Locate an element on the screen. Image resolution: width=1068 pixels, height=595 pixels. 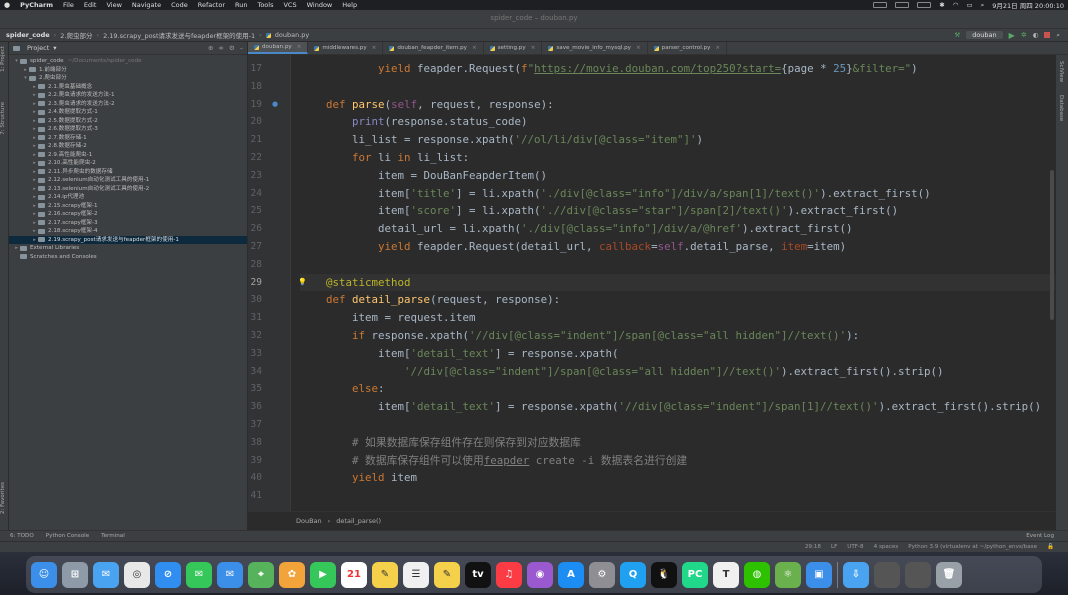
clock: 9月21日 周四 20:00:10 is located at coordinates (1028, 5).